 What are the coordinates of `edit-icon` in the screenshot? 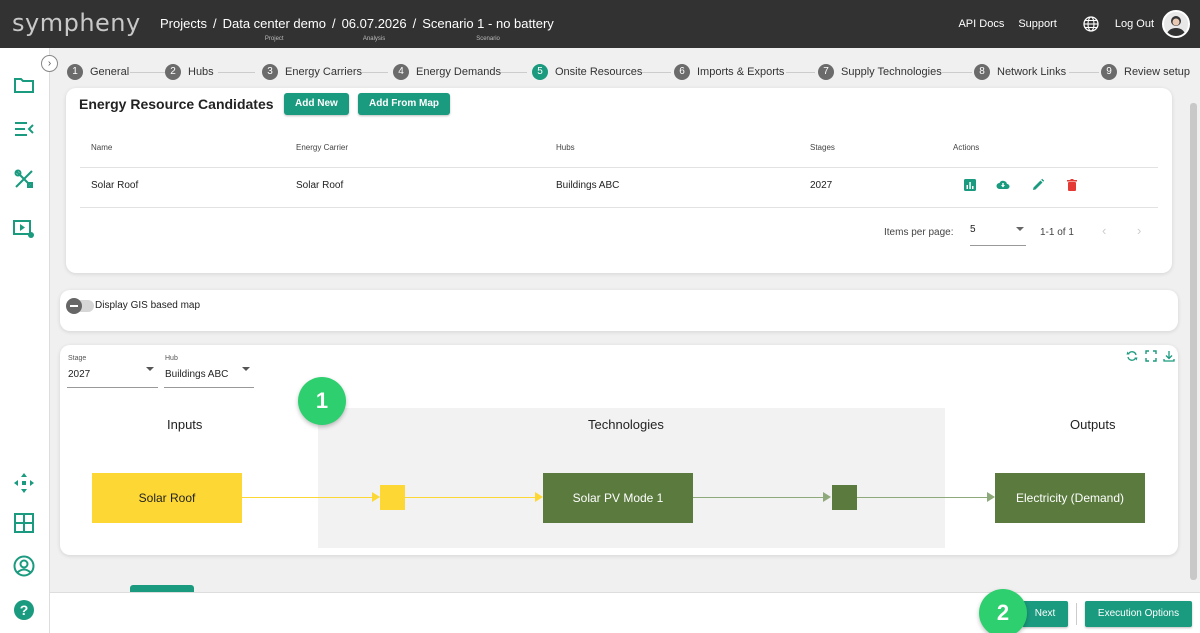 It's located at (1038, 185).